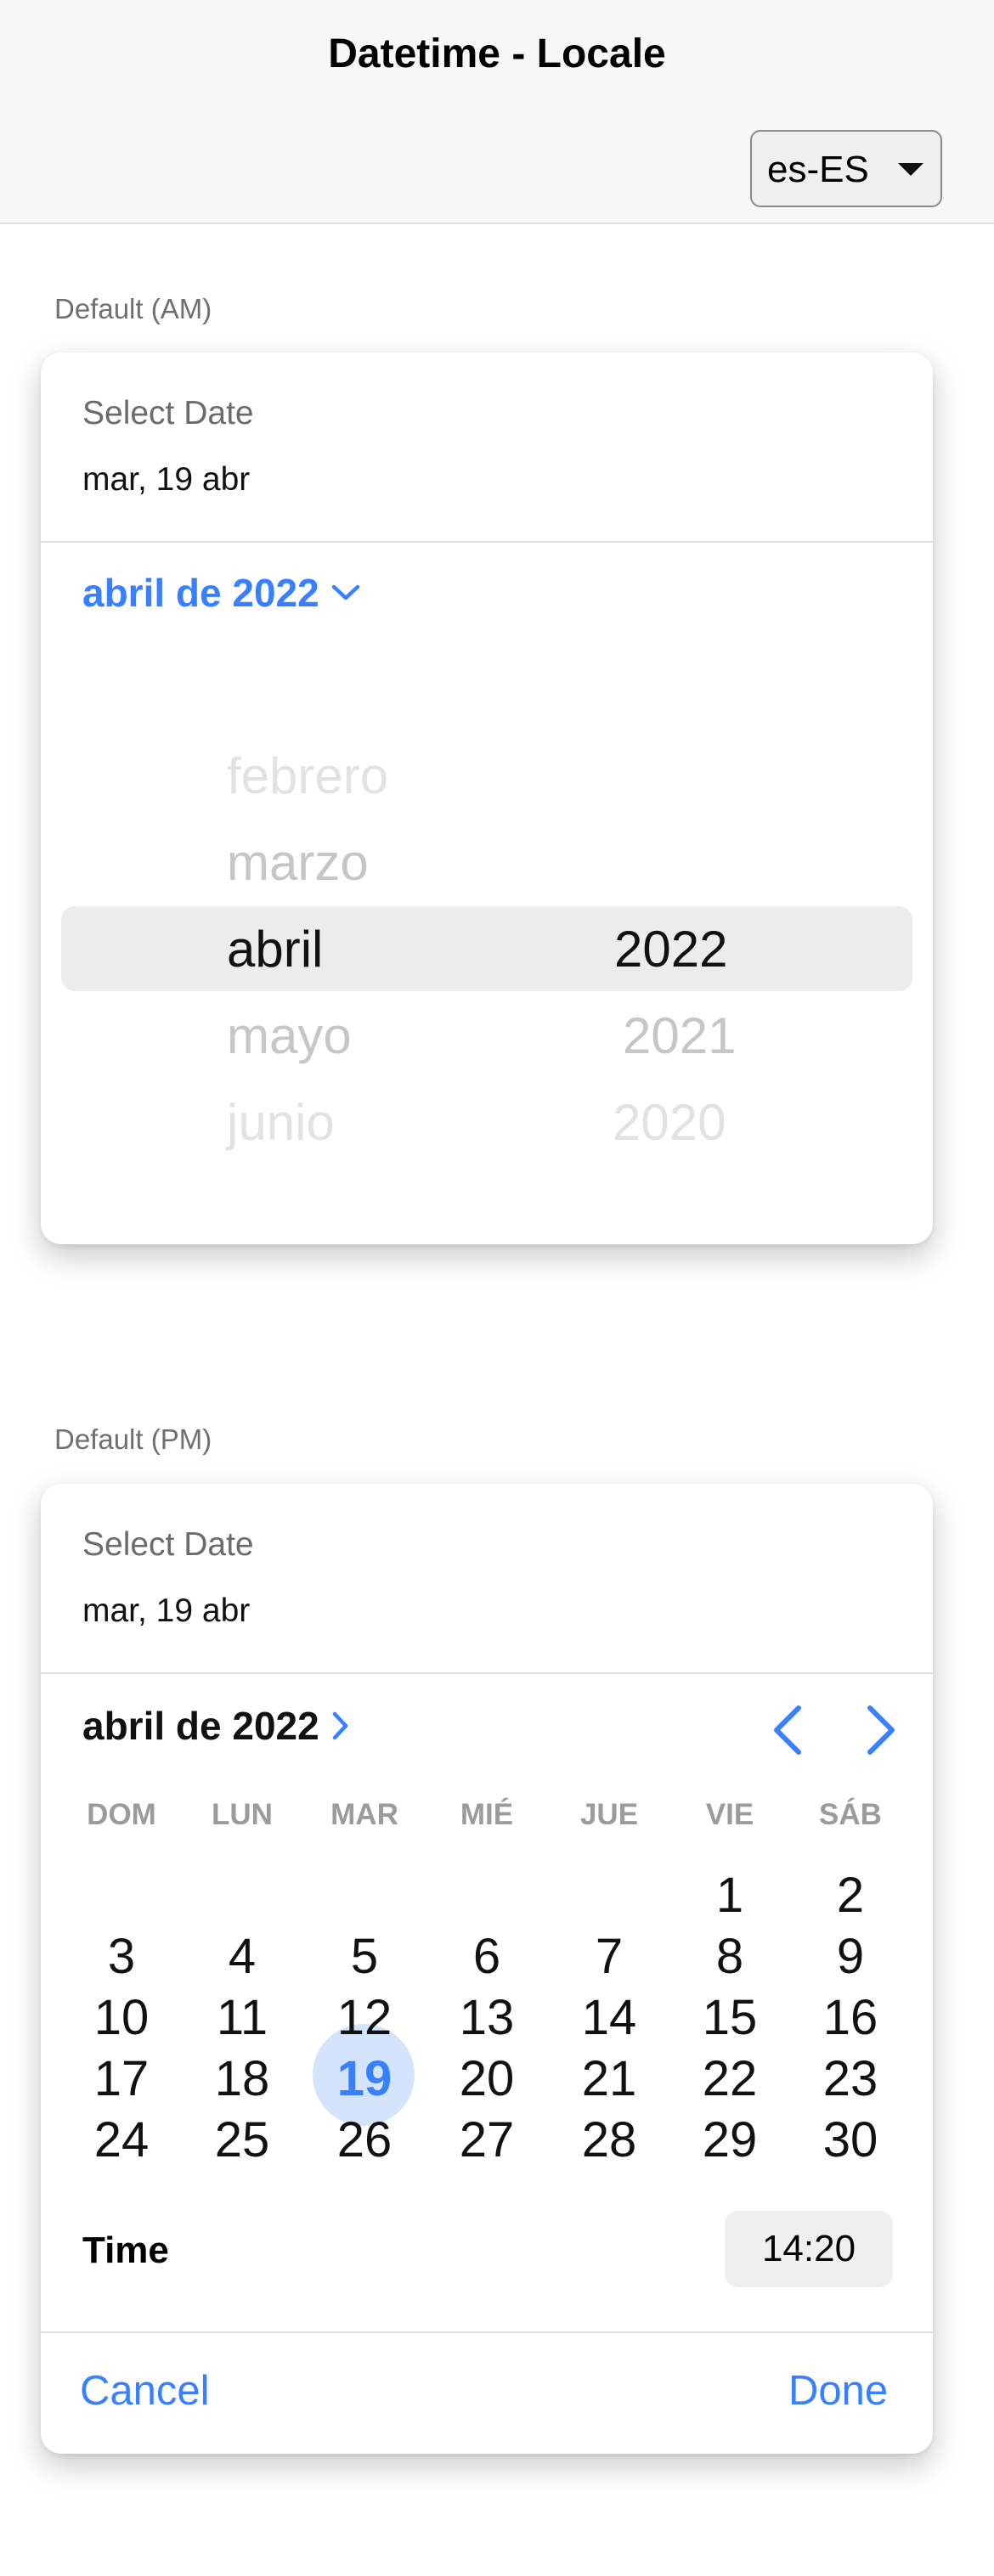 The height and width of the screenshot is (2576, 994). Describe the element at coordinates (487, 2332) in the screenshot. I see `footer-divider` at that location.